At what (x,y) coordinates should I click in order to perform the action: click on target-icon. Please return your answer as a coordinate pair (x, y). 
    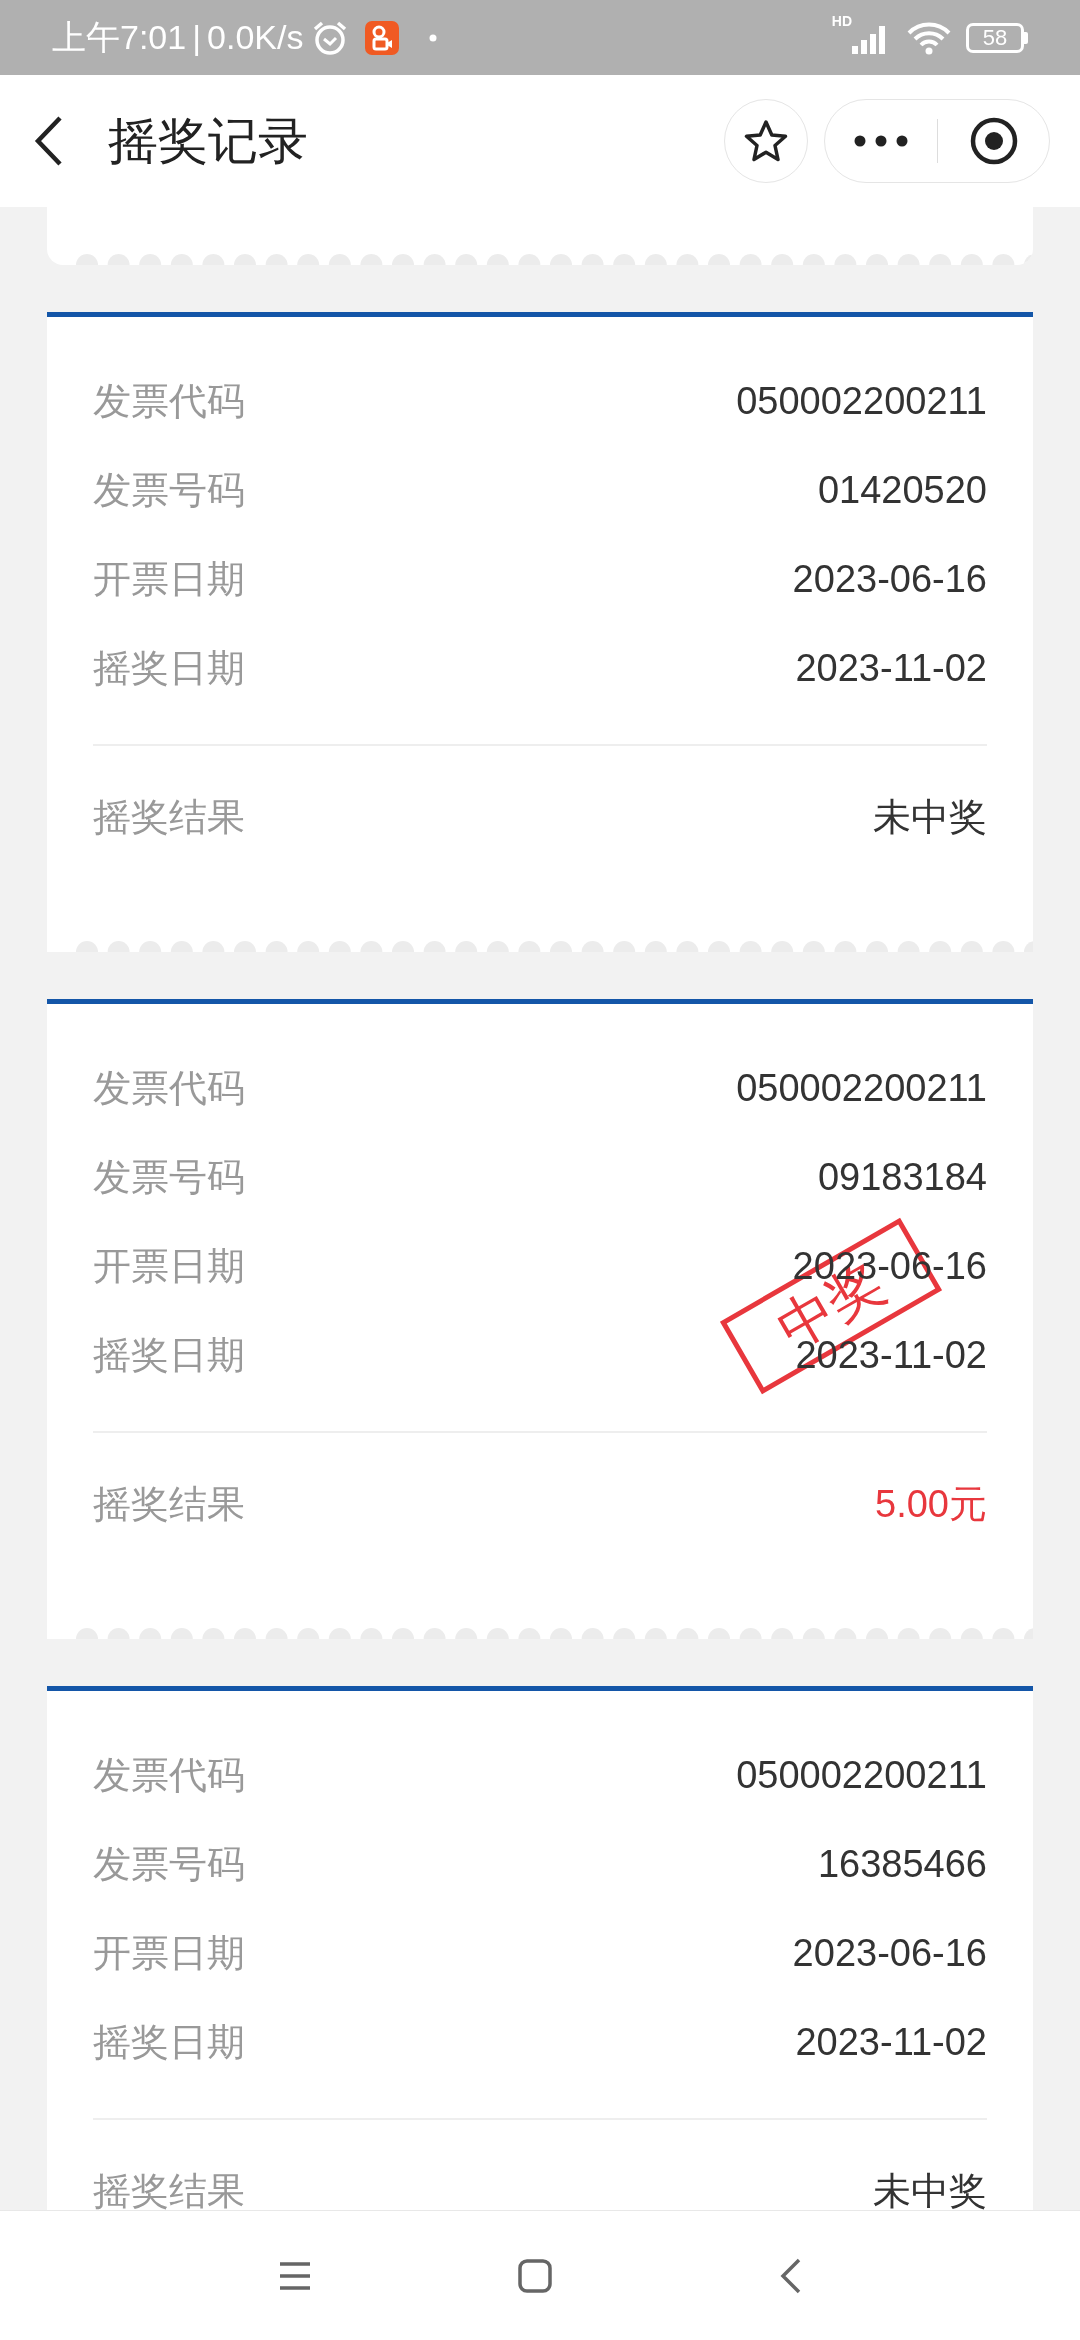
    Looking at the image, I should click on (993, 141).